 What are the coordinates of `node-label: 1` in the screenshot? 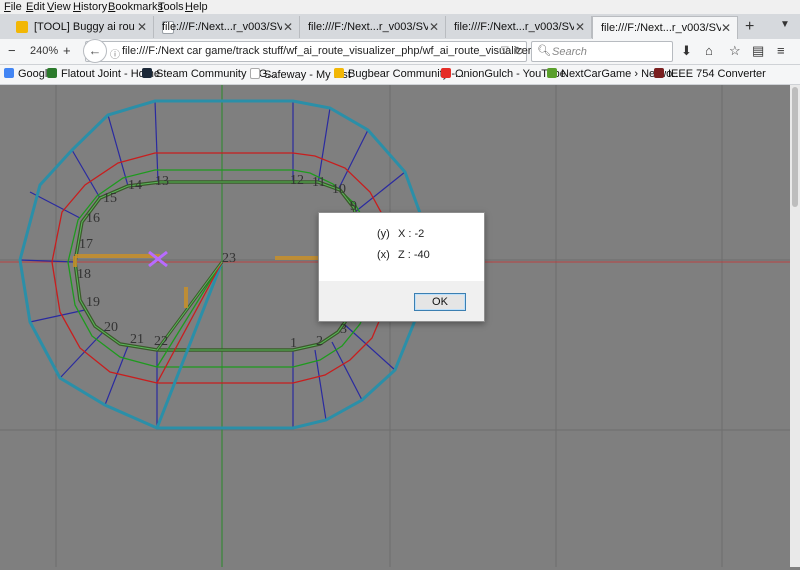 It's located at (293, 343).